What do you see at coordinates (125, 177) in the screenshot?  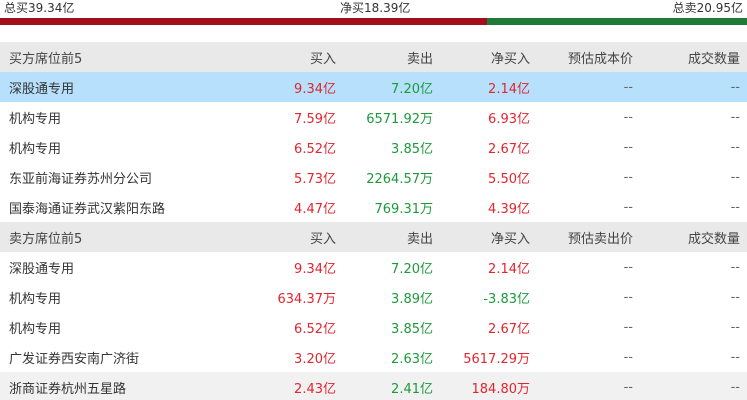 I see `seat-name: 东亚前海证券苏州分公司` at bounding box center [125, 177].